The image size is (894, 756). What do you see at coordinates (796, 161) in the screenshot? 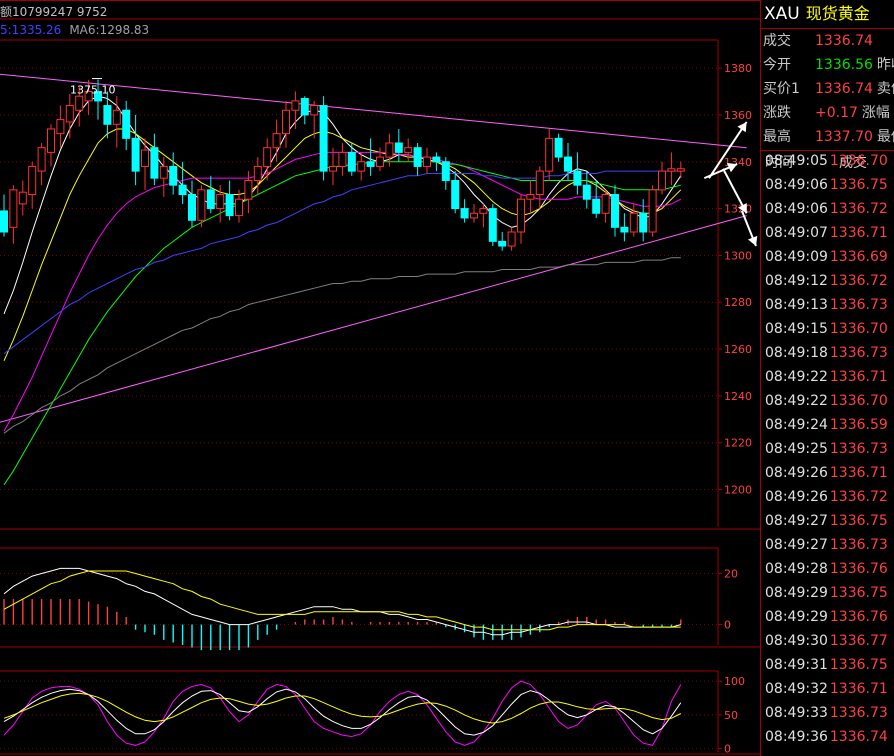
I see `tick-time: 08:49:05` at bounding box center [796, 161].